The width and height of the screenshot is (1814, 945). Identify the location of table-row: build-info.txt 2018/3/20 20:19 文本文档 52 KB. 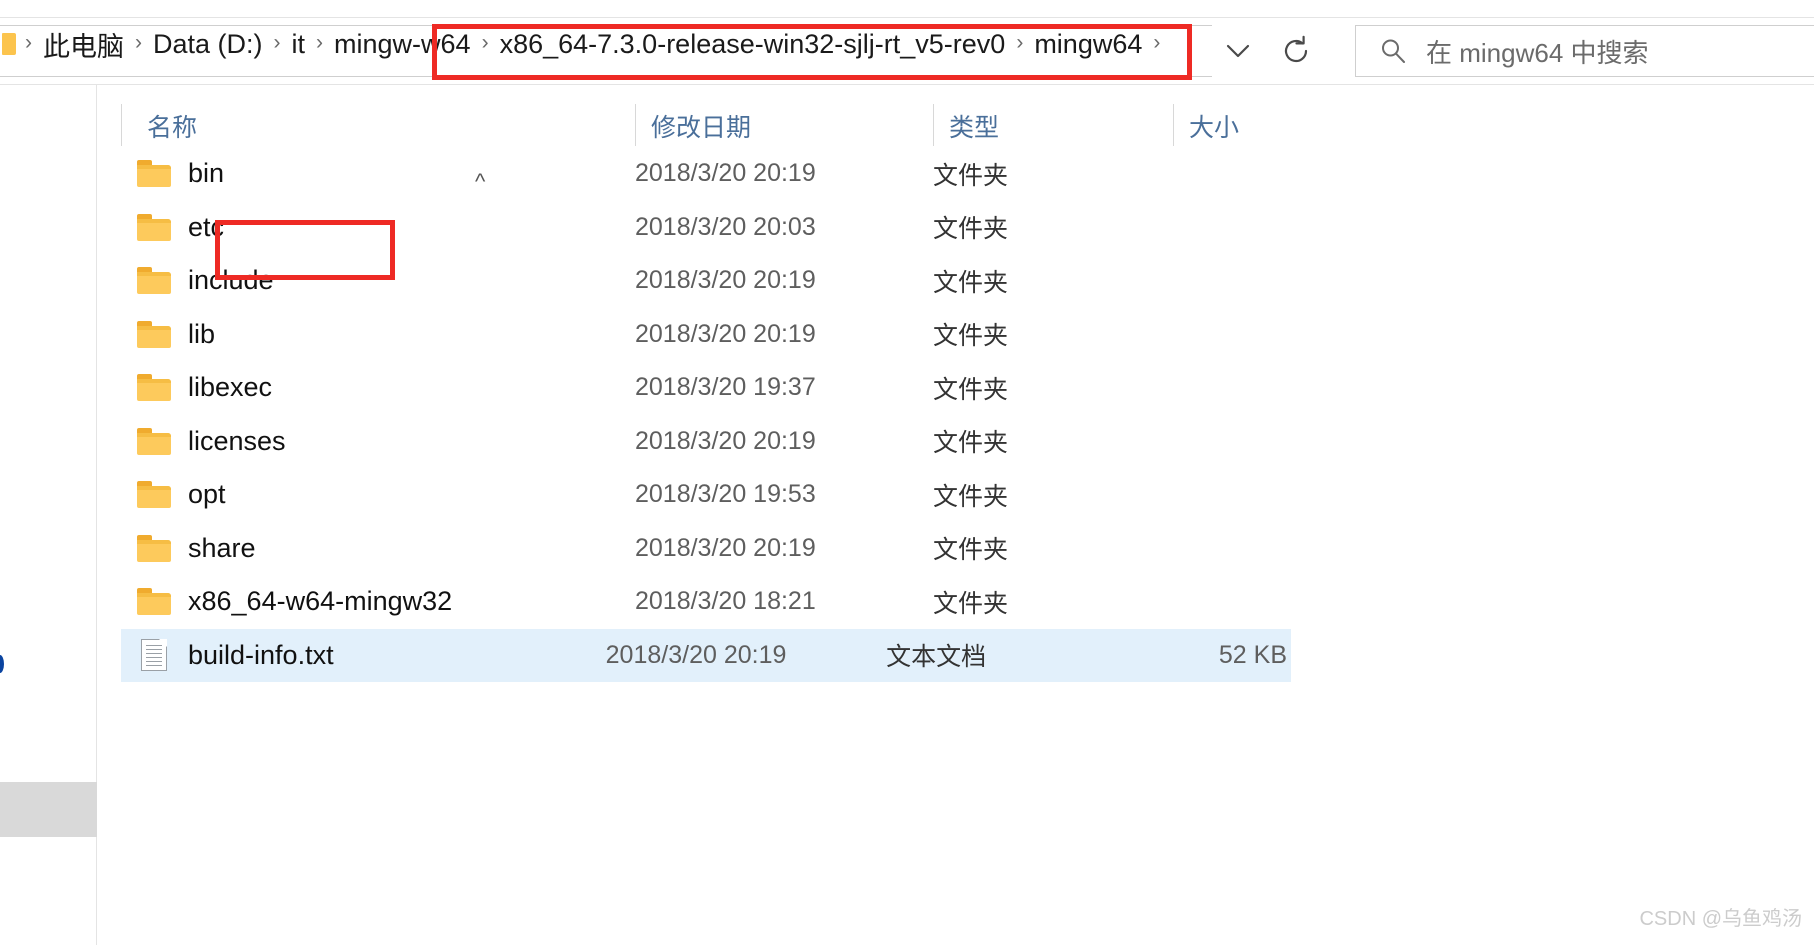
(706, 655).